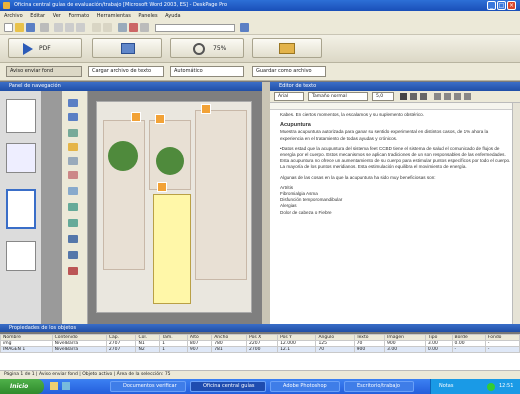  I want to click on layout-button, so click(287, 48).